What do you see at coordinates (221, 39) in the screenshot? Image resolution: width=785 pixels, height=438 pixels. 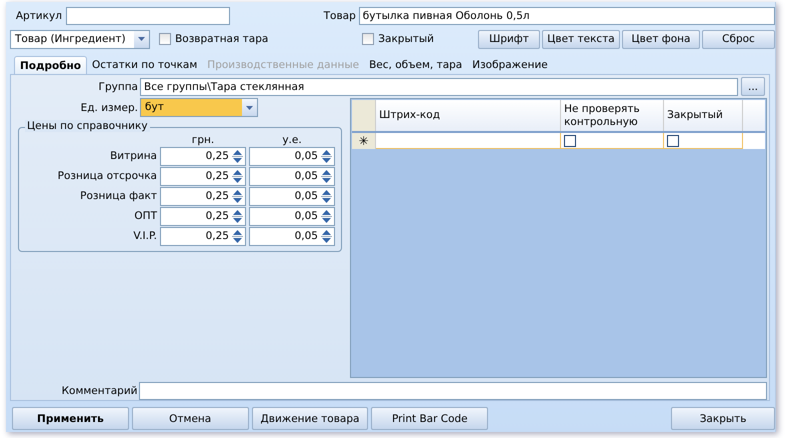 I see `checkbox-label: Возвратная тара` at bounding box center [221, 39].